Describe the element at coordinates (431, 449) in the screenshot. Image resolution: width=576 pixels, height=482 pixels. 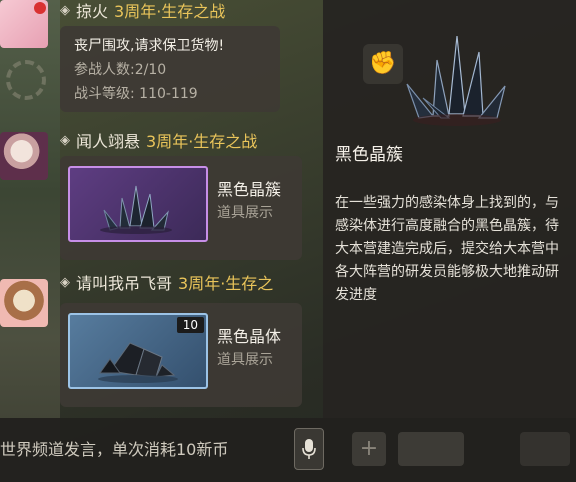
I see `send-button` at that location.